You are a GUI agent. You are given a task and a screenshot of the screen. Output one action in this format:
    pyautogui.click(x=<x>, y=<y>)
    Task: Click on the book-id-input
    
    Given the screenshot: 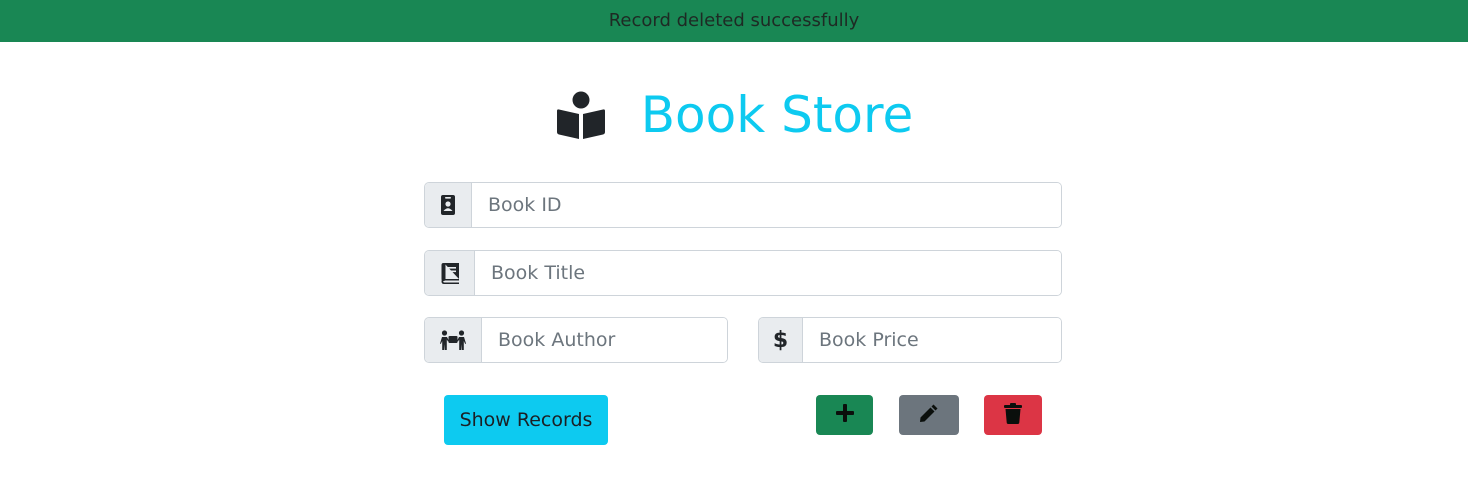 What is the action you would take?
    pyautogui.click(x=766, y=205)
    